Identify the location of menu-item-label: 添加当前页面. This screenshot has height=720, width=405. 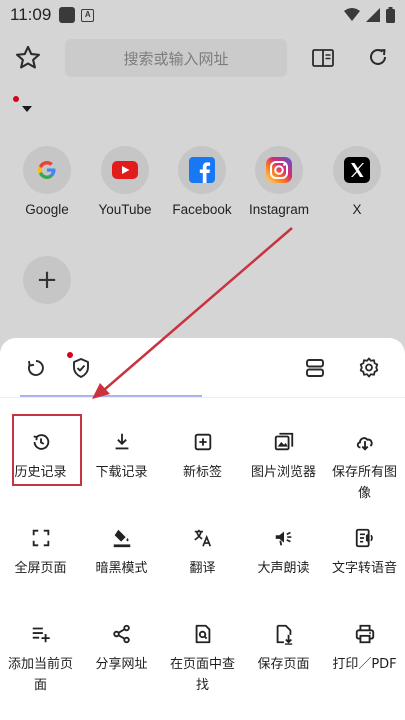
(40, 675).